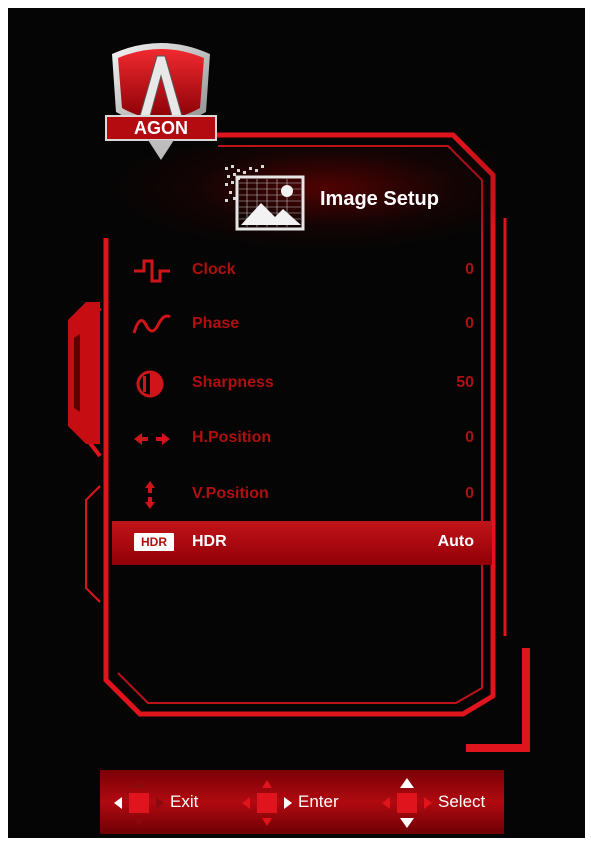 This screenshot has width=591, height=843. I want to click on enter-label: Enter, so click(318, 801).